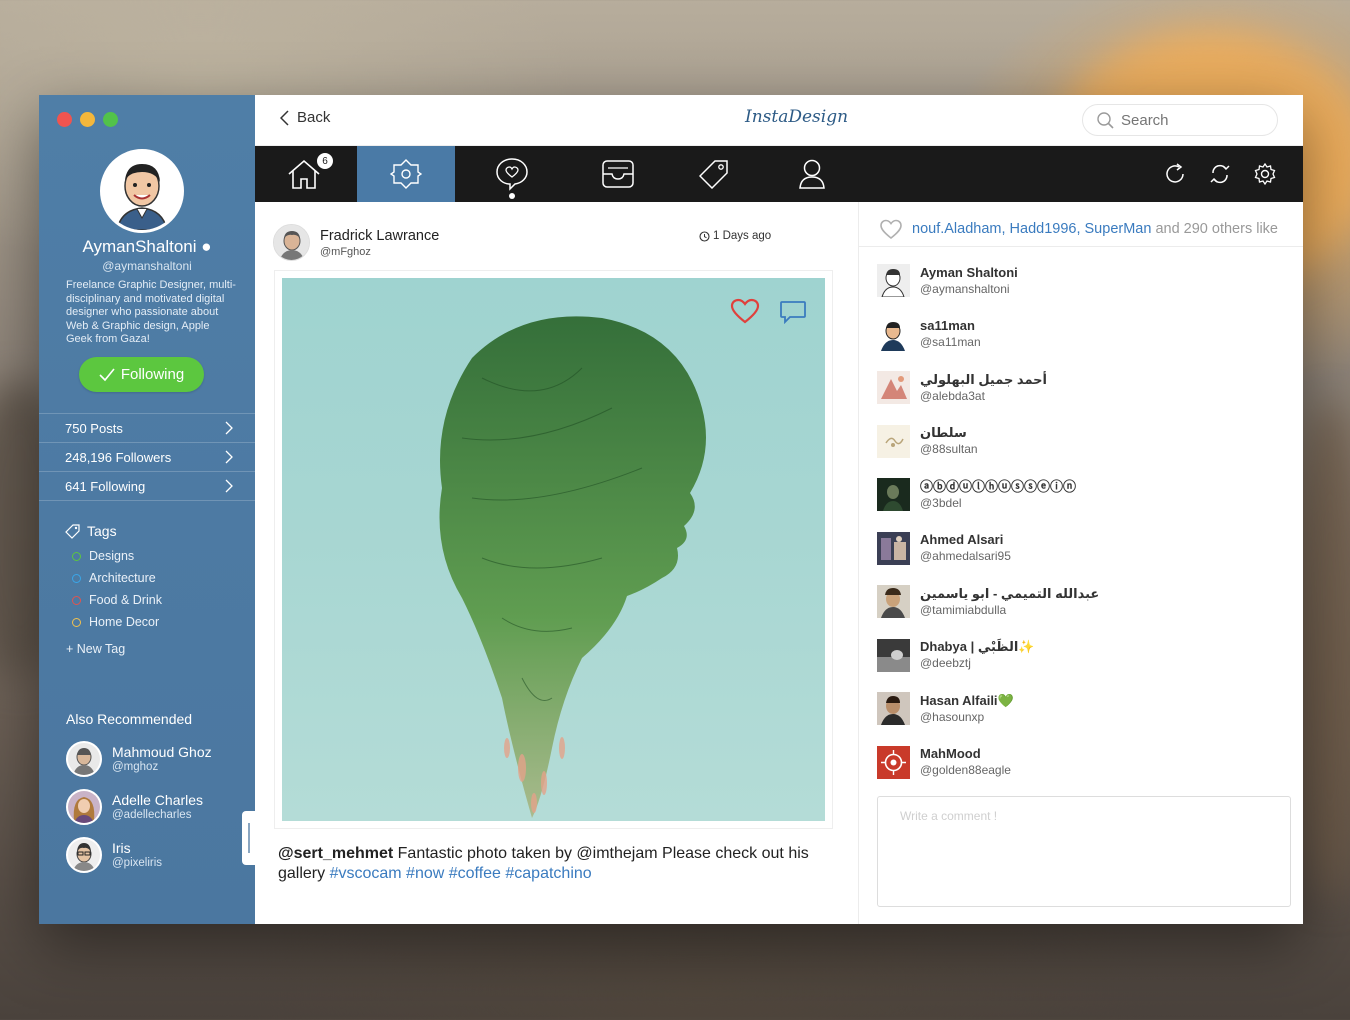 Image resolution: width=1350 pixels, height=1020 pixels. Describe the element at coordinates (105, 486) in the screenshot. I see `stat-label: 641 Following` at that location.